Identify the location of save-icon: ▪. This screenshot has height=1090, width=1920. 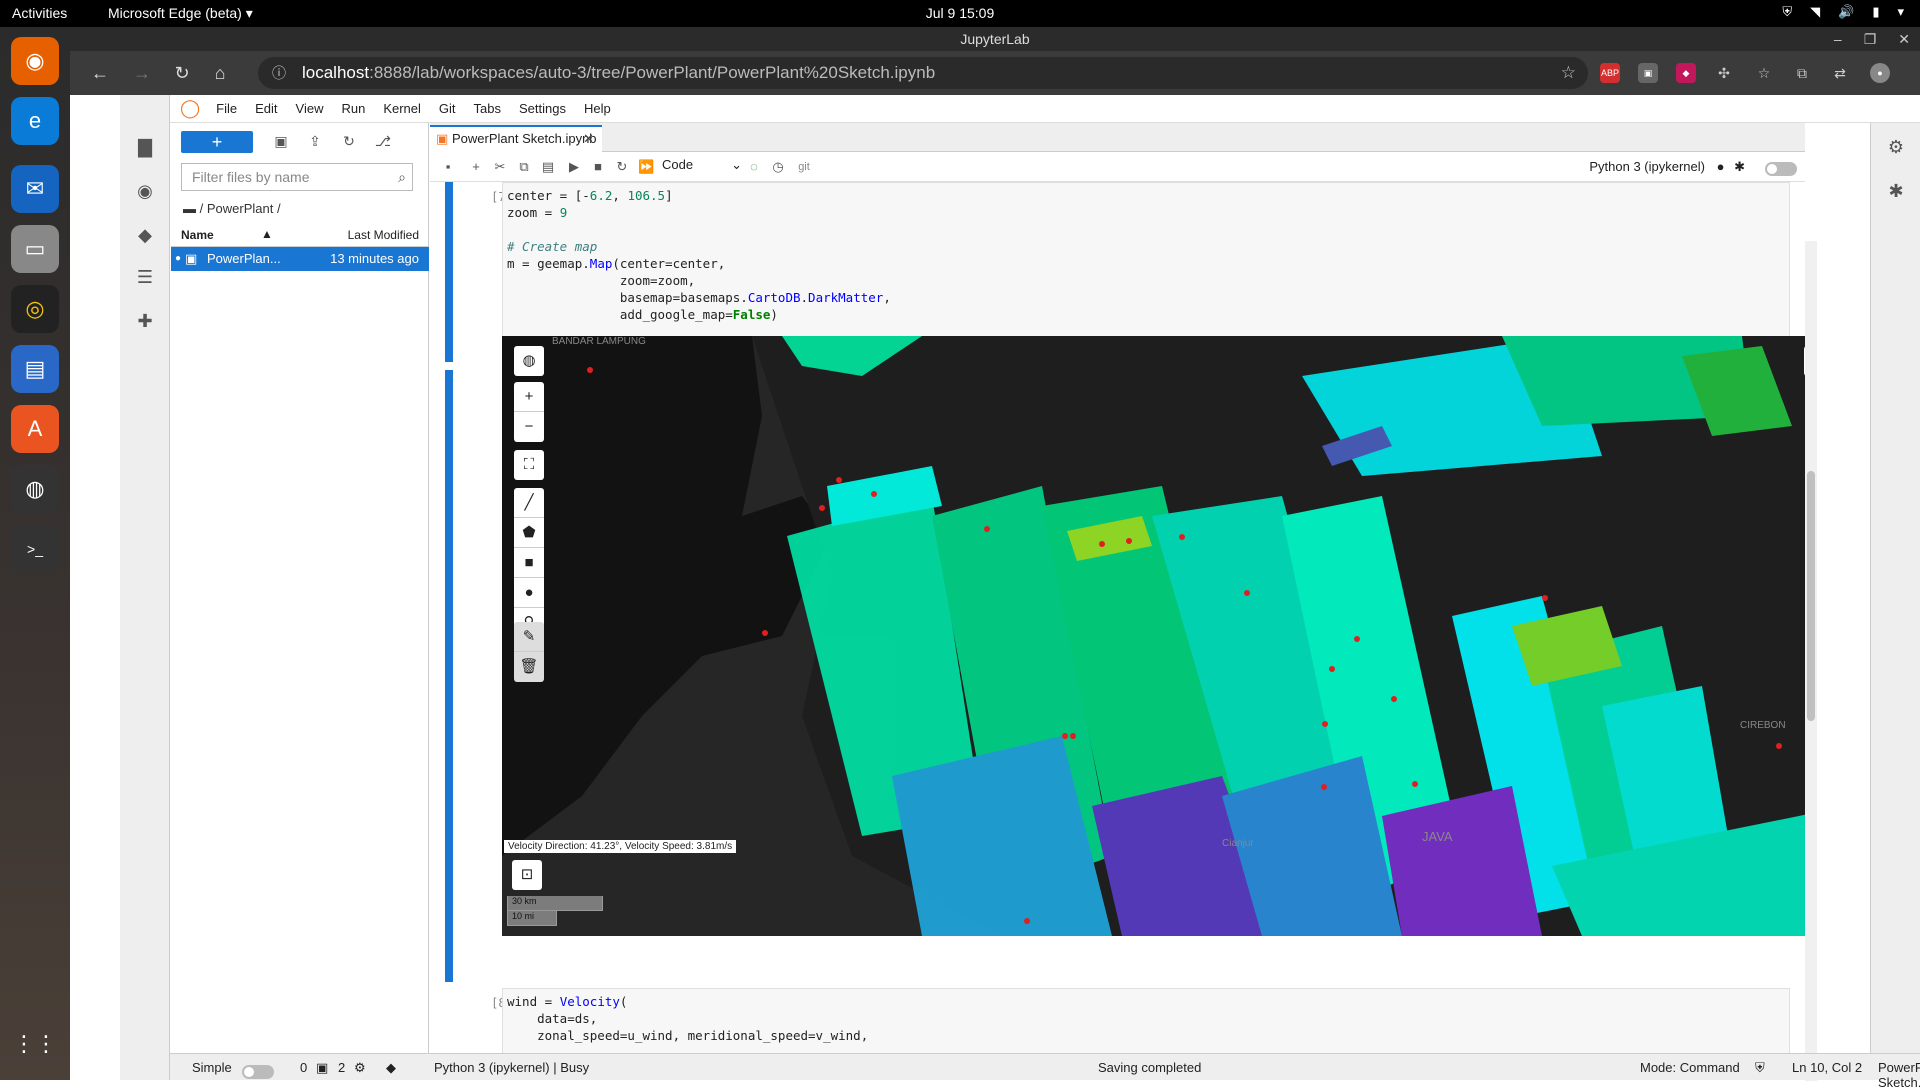
(448, 167).